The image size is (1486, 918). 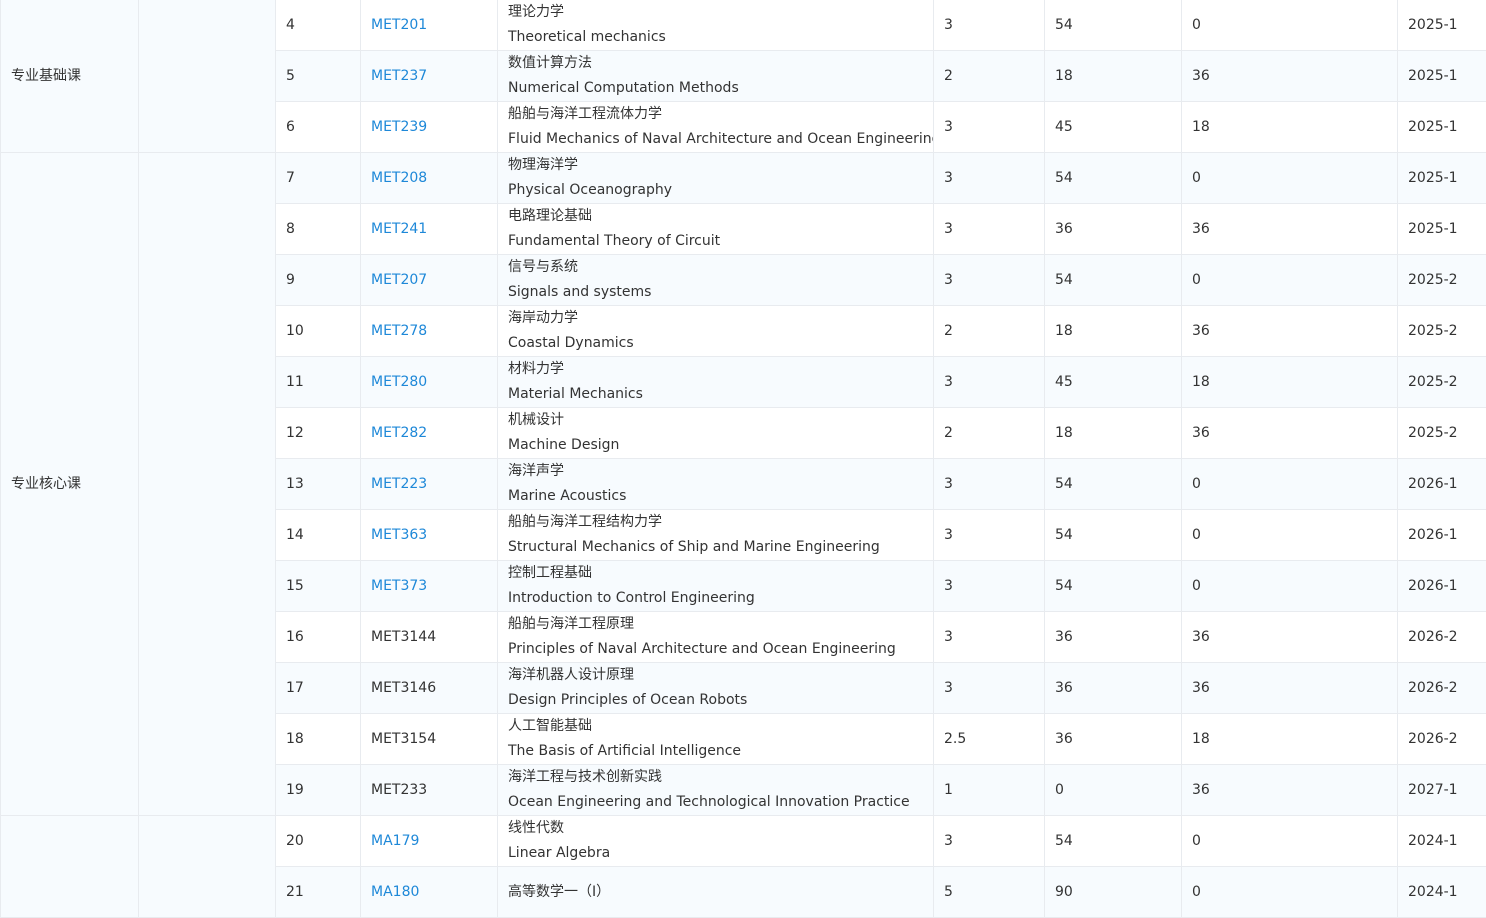 I want to click on course-hours-theory: 0, so click(x=1113, y=790).